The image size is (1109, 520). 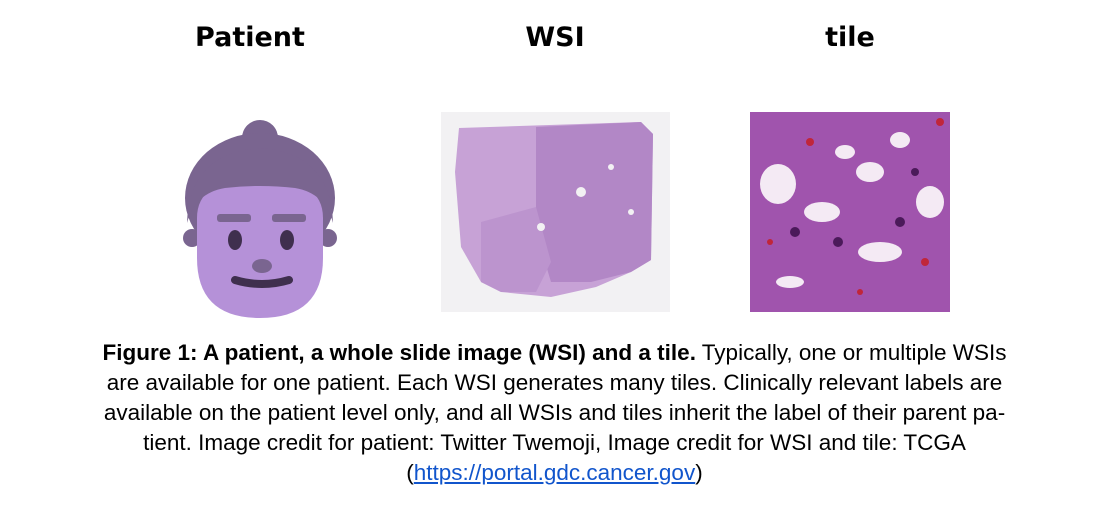 What do you see at coordinates (851, 352) in the screenshot?
I see `caption-line-1-rest: Typically, one or multiple WSIs` at bounding box center [851, 352].